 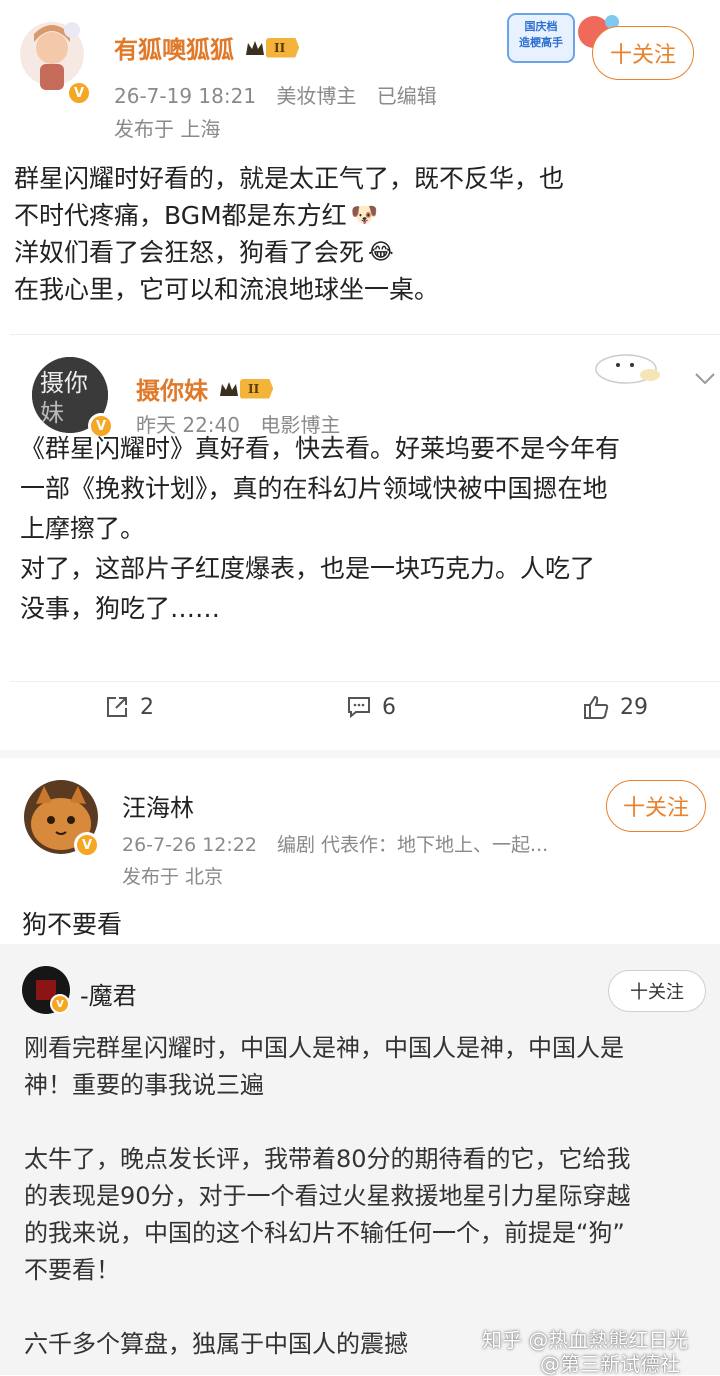 What do you see at coordinates (275, 96) in the screenshot?
I see `post-meta: 26-7-19 18:21 美妆博主 已编辑` at bounding box center [275, 96].